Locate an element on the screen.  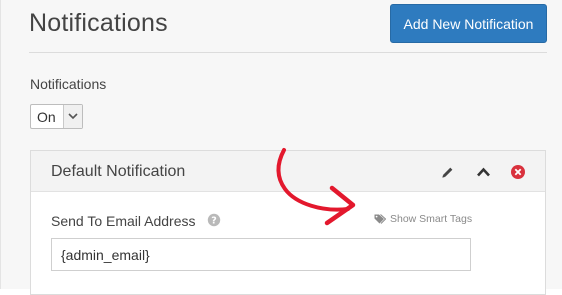
tag-icon is located at coordinates (380, 219).